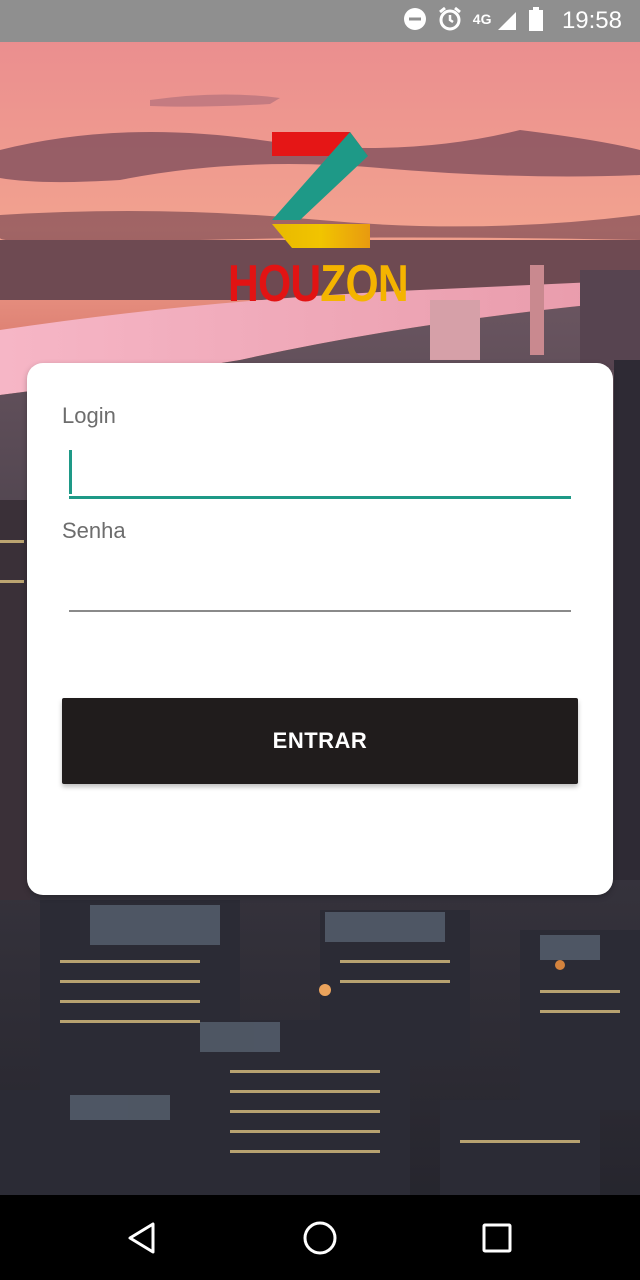  Describe the element at coordinates (364, 284) in the screenshot. I see `logo-text-yellow: ZON` at that location.